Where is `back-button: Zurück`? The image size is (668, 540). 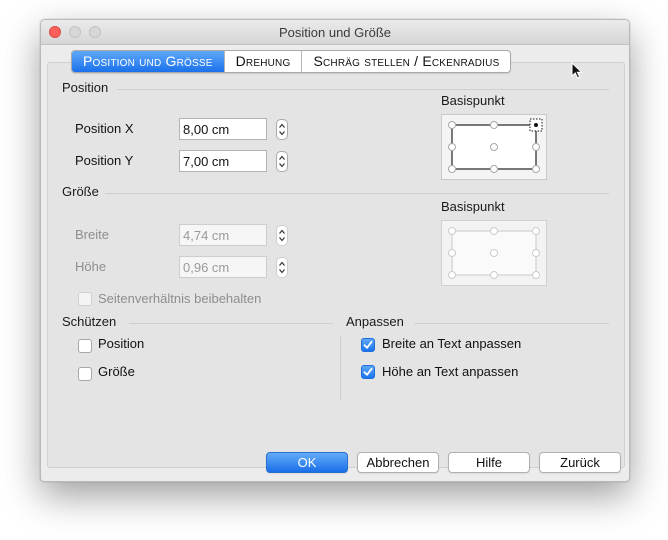
back-button: Zurück is located at coordinates (580, 462).